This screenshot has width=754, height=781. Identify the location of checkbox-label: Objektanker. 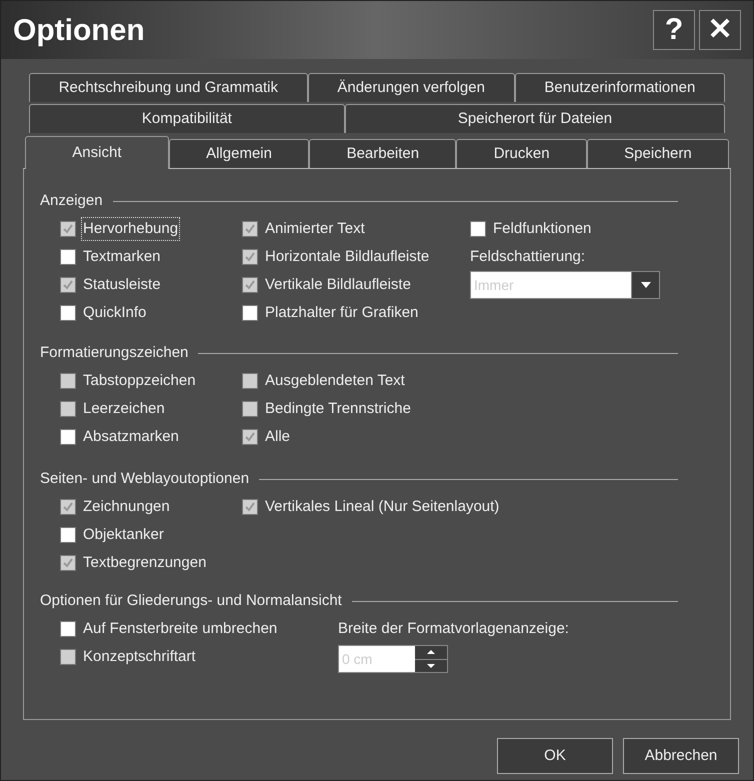
(123, 534).